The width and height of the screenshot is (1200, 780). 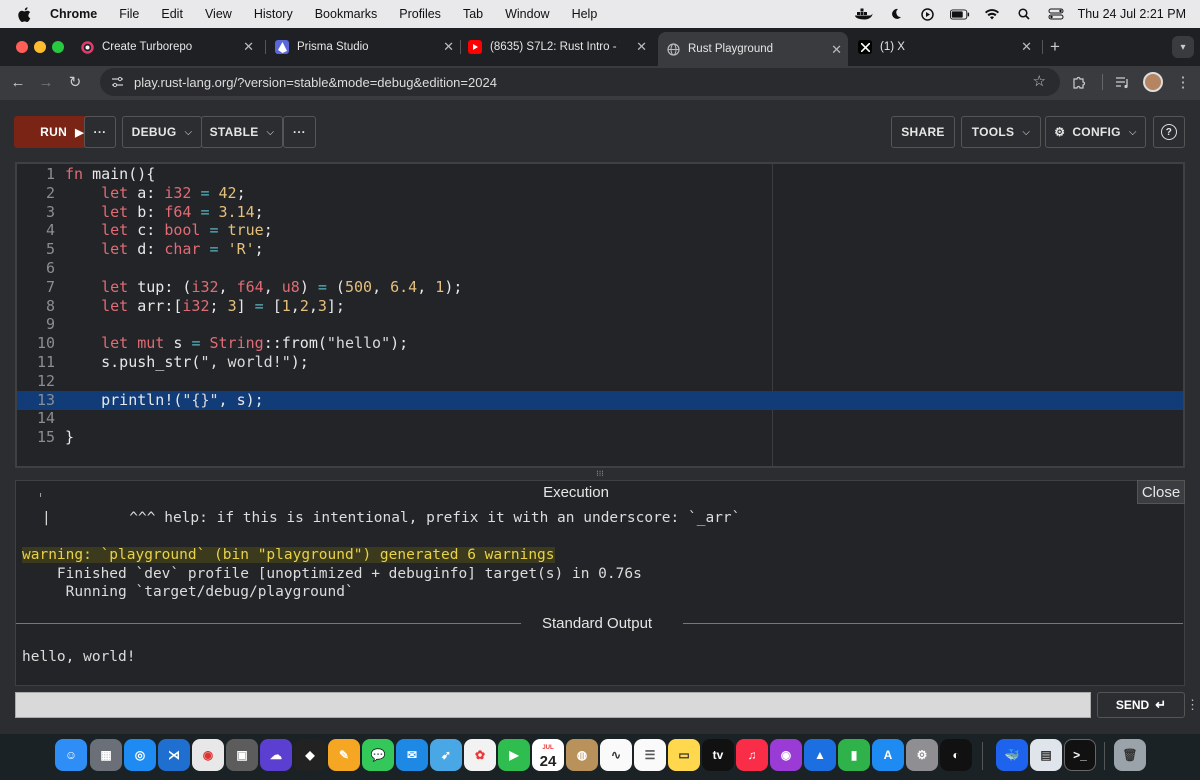 What do you see at coordinates (1161, 492) in the screenshot?
I see `close-output-button: Close` at bounding box center [1161, 492].